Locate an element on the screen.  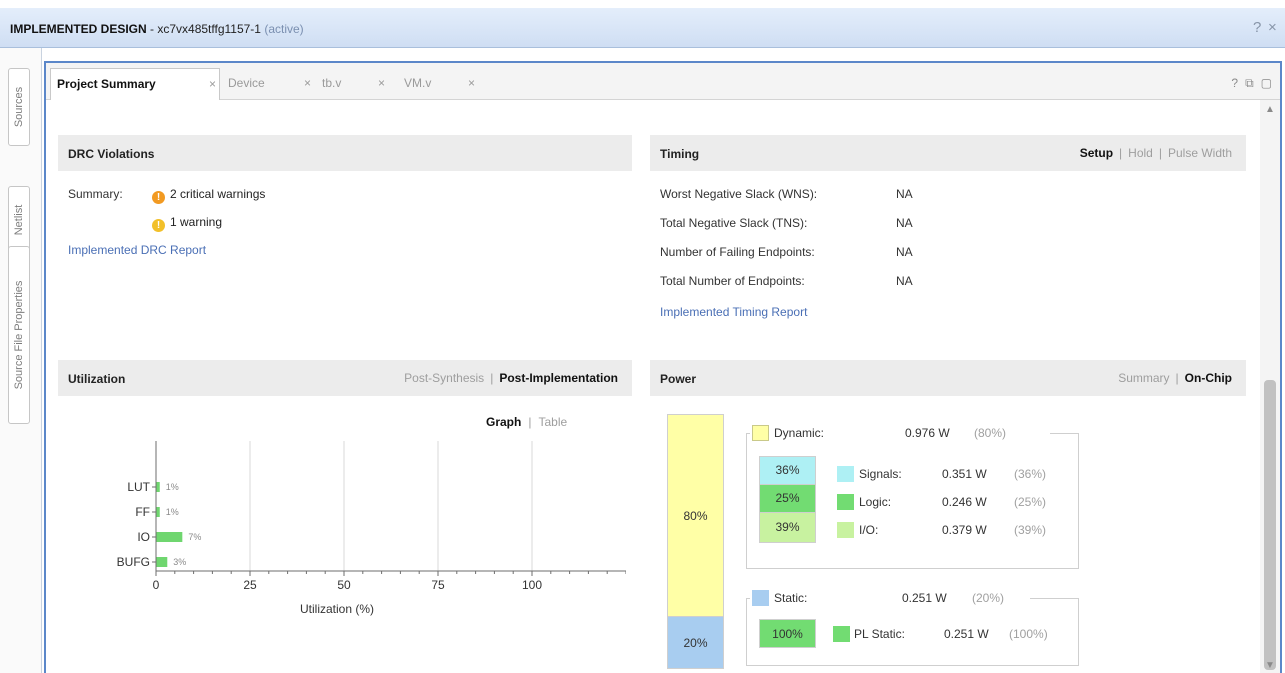
drc-critical-row: ! 2 critical warnings is located at coordinates (208, 195).